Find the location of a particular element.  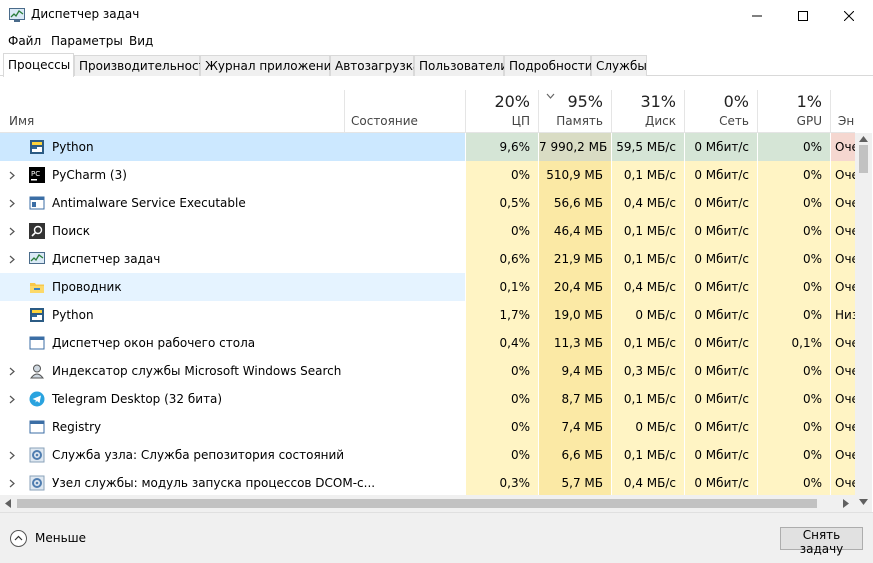

minimize-icon is located at coordinates (757, 15).